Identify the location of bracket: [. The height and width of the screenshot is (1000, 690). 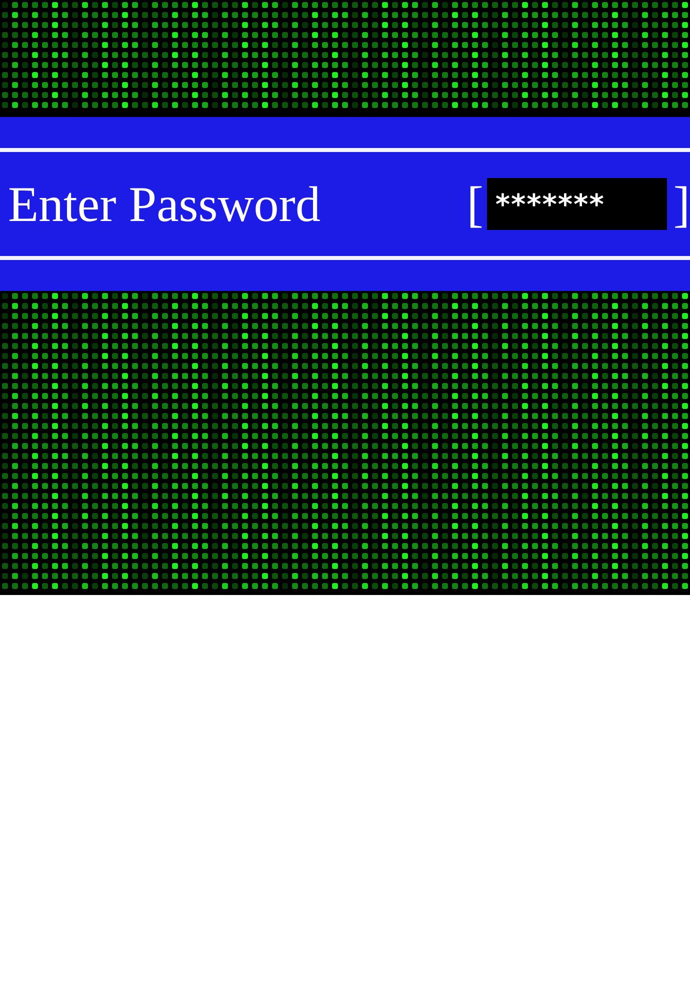
(475, 204).